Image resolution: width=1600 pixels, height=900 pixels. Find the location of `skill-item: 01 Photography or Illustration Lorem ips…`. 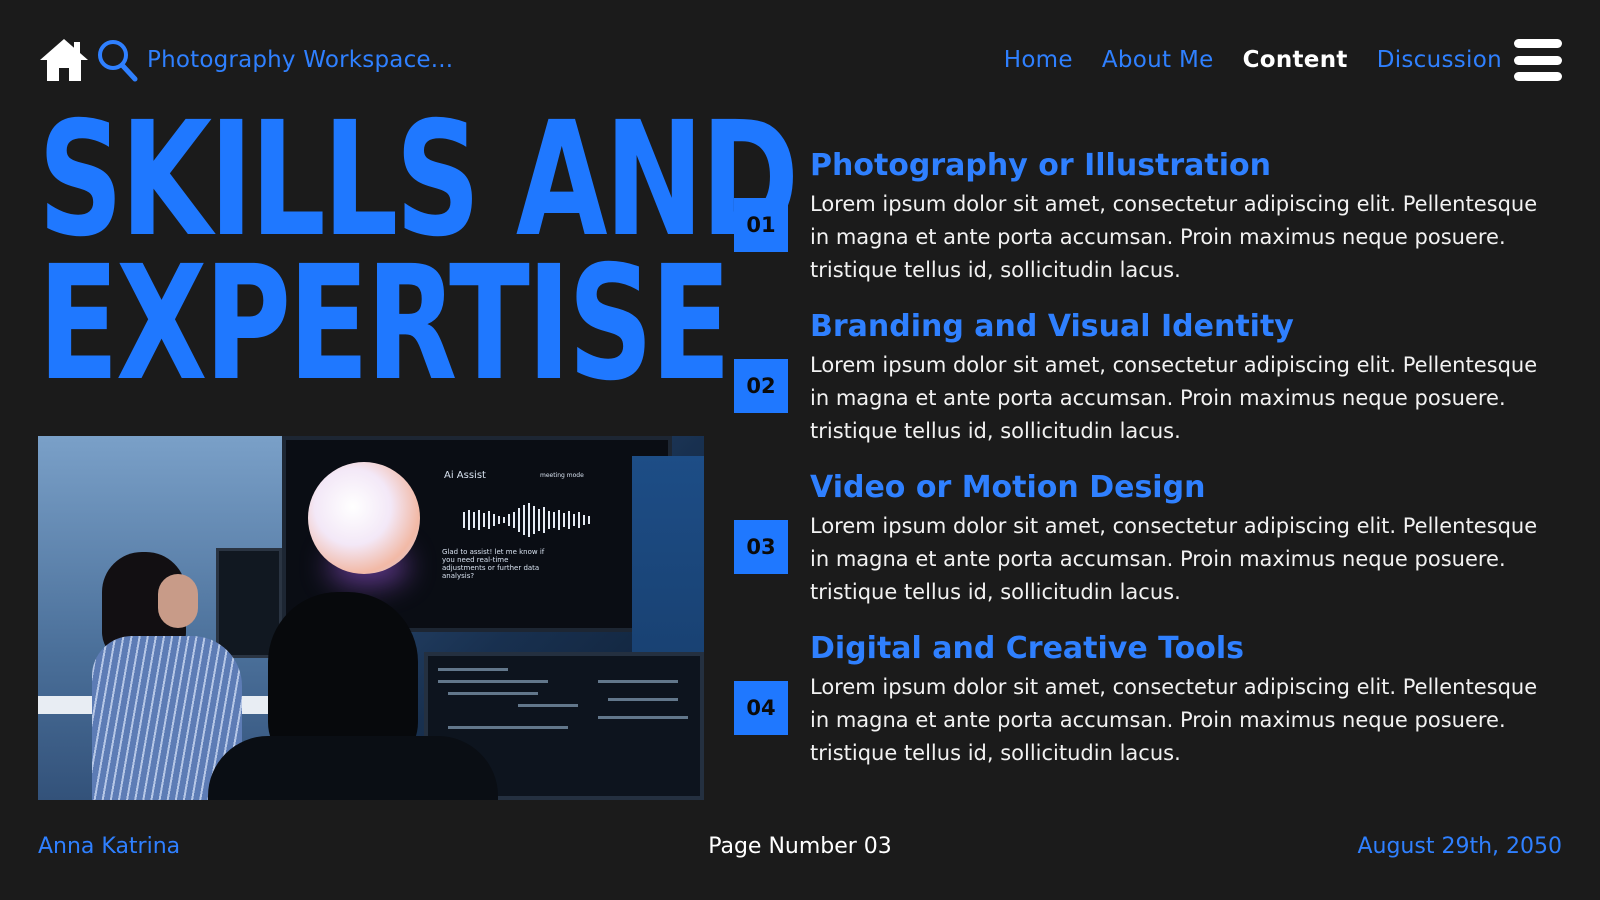

skill-item: 01 Photography or Illustration Lorem ips… is located at coordinates (1149, 216).